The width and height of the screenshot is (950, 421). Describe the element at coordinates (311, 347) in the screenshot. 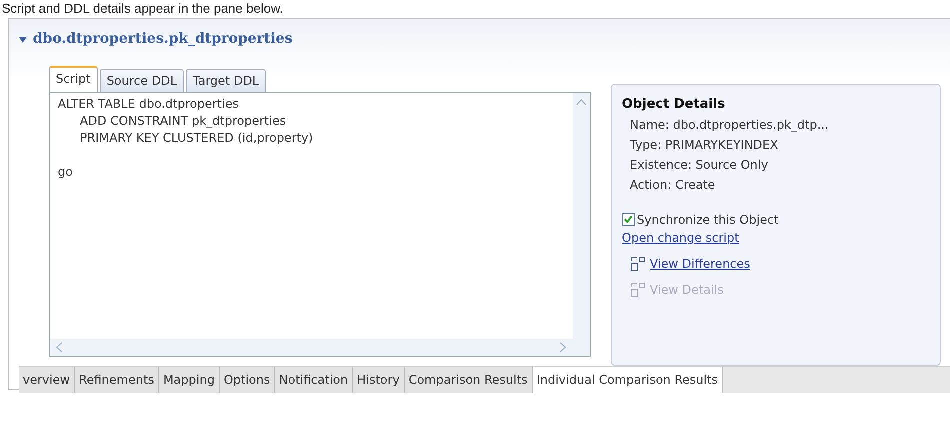

I see `horizontal-scrollbar` at that location.